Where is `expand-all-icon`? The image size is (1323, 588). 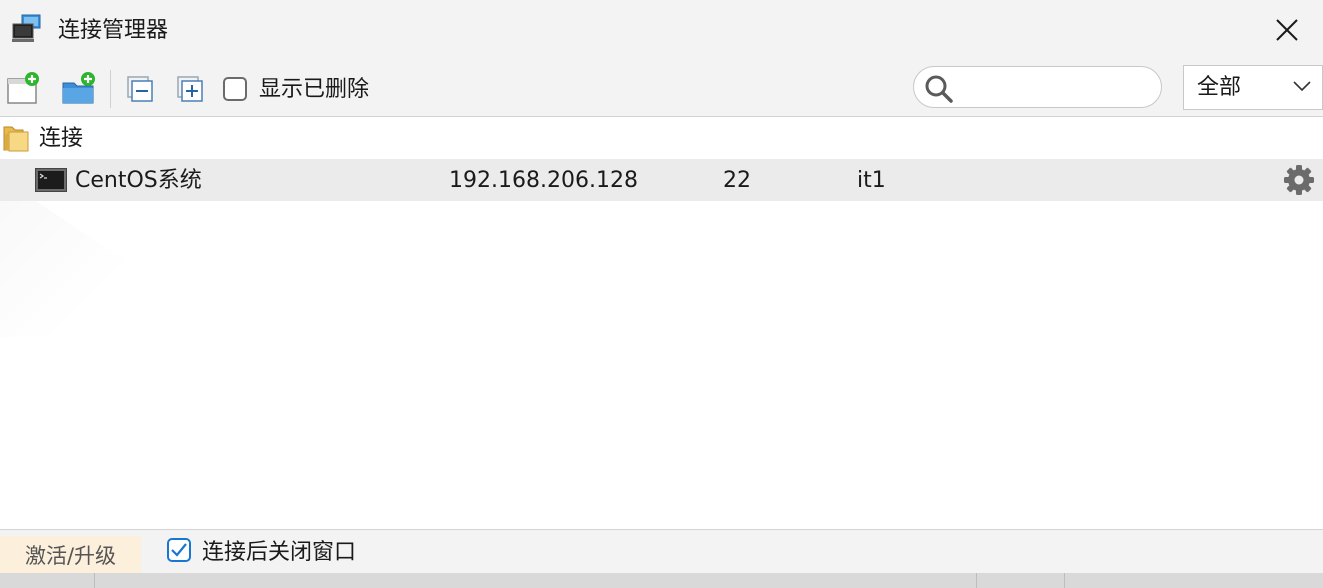 expand-all-icon is located at coordinates (190, 89).